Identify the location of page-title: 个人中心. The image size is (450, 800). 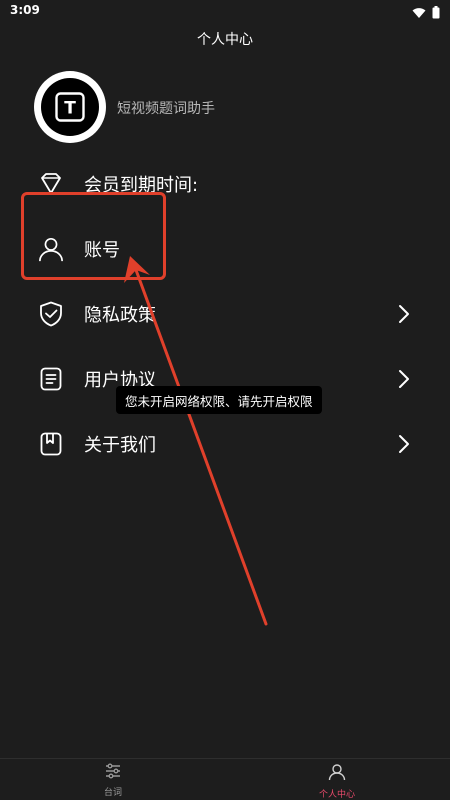
(225, 40).